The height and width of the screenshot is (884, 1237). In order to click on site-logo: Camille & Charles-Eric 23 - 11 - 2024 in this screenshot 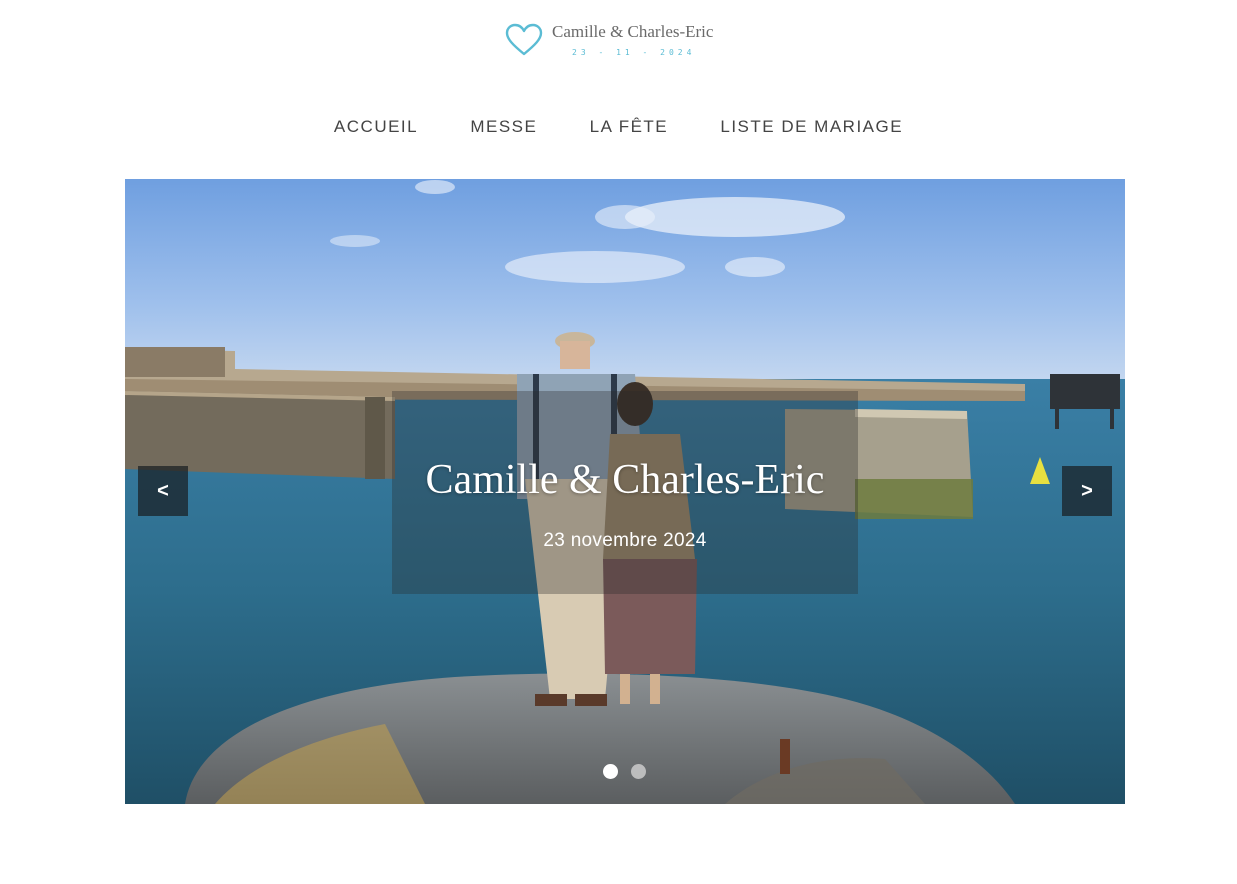, I will do `click(625, 42)`.